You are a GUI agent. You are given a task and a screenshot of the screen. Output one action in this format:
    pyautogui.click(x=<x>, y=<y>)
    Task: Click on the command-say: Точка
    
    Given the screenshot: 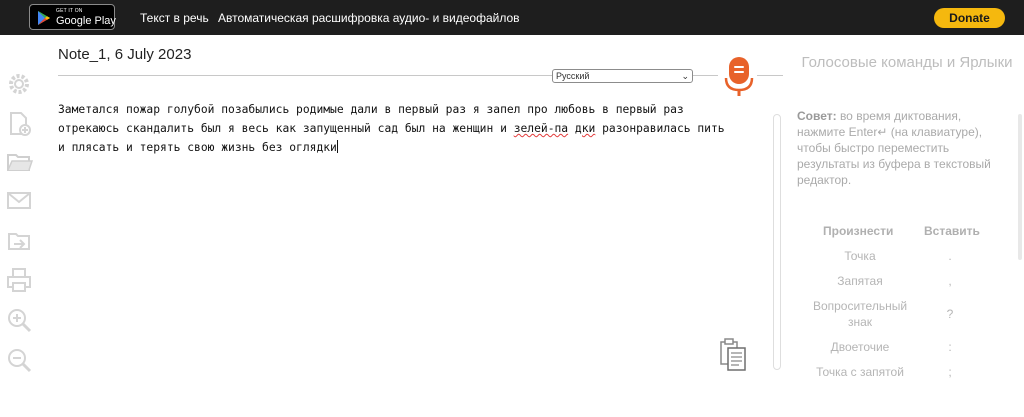 What is the action you would take?
    pyautogui.click(x=860, y=256)
    